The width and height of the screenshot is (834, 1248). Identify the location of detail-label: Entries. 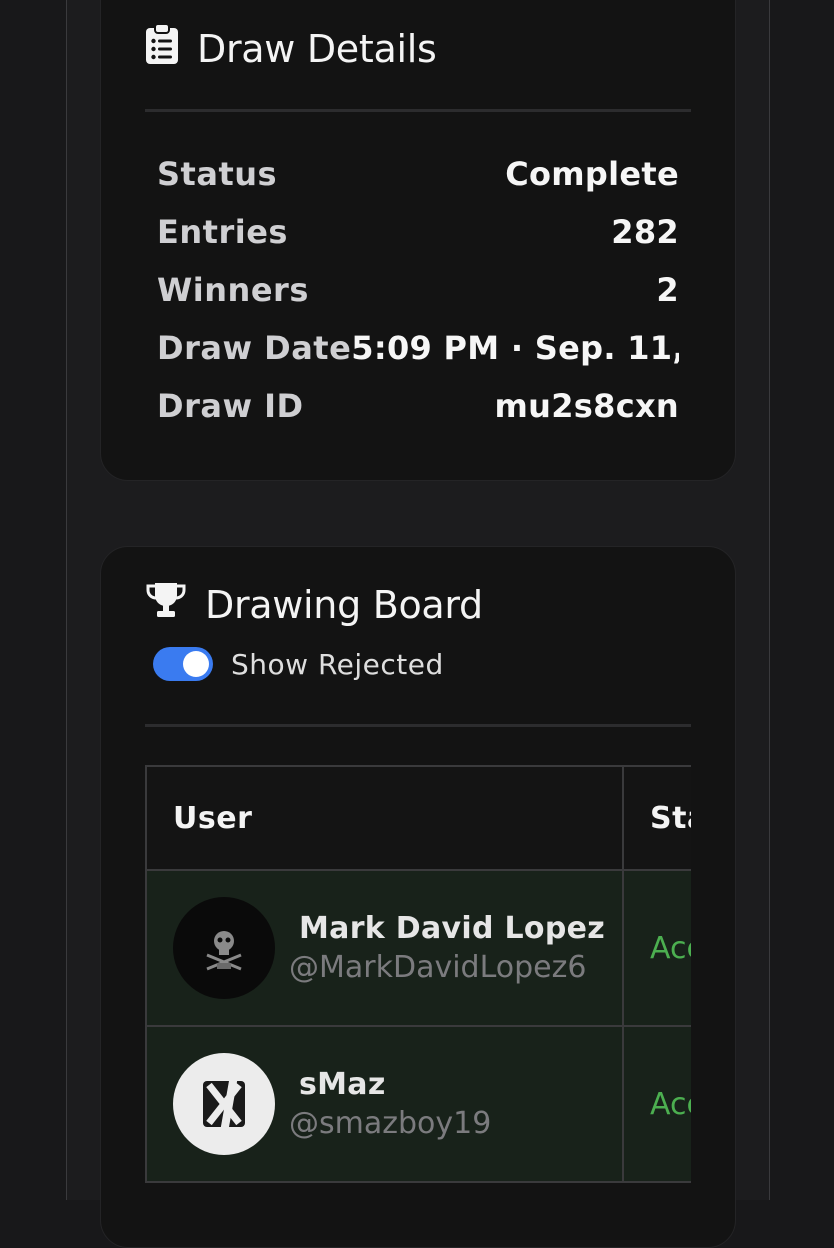
(222, 232).